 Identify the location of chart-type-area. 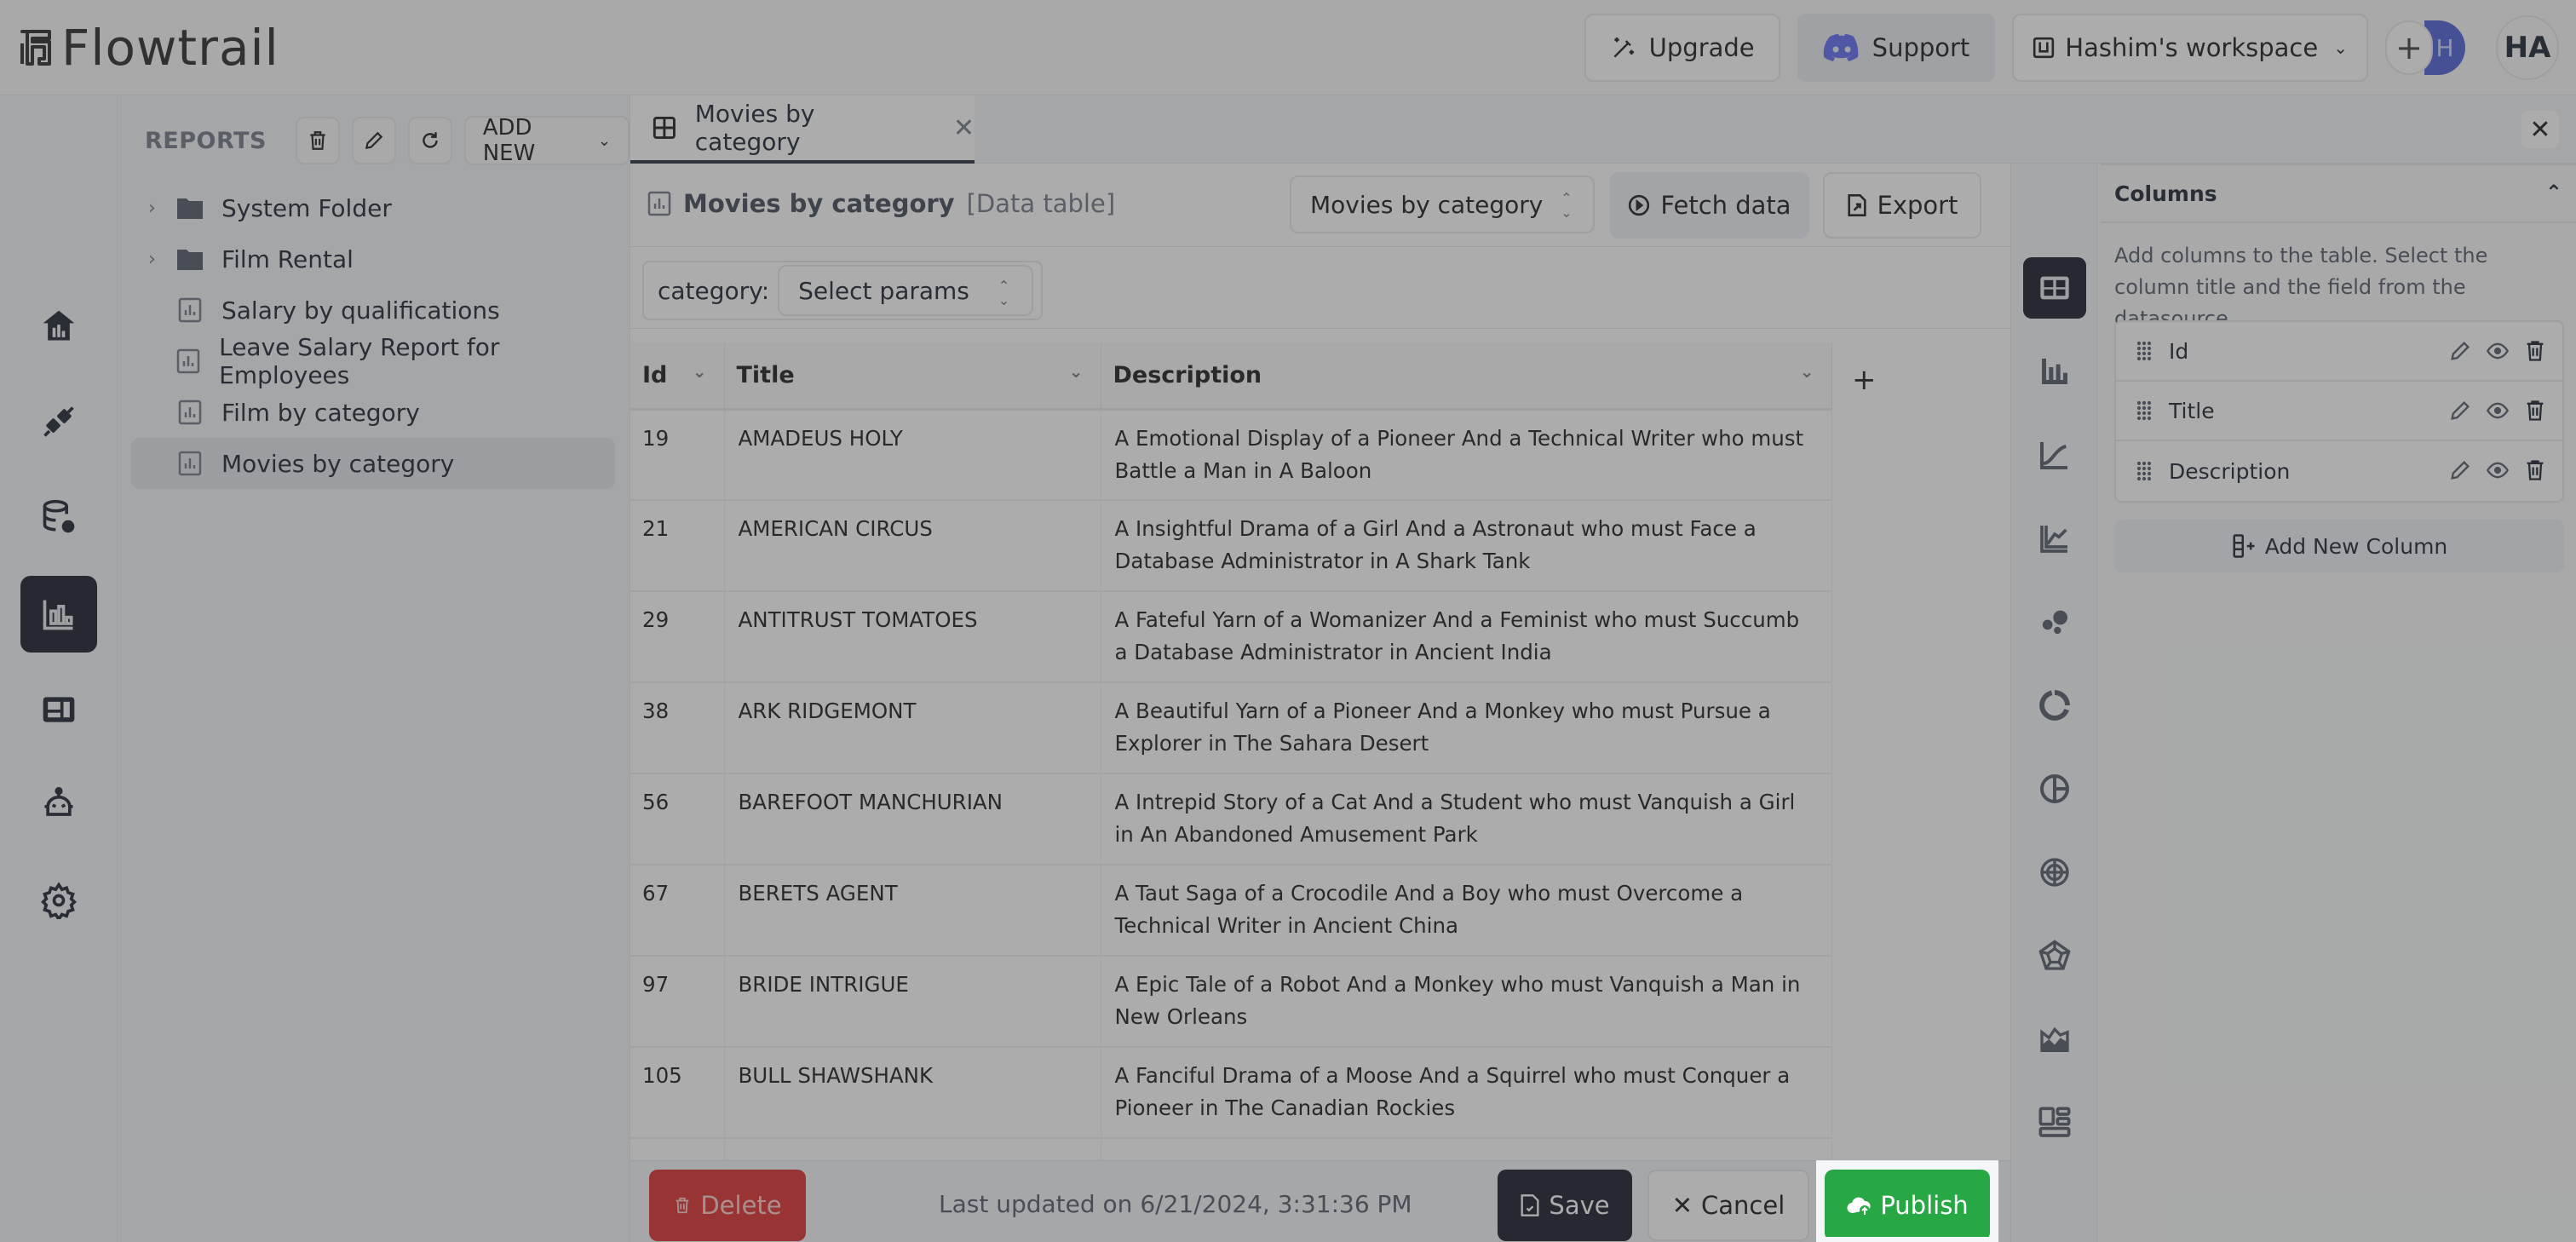
(2054, 1039).